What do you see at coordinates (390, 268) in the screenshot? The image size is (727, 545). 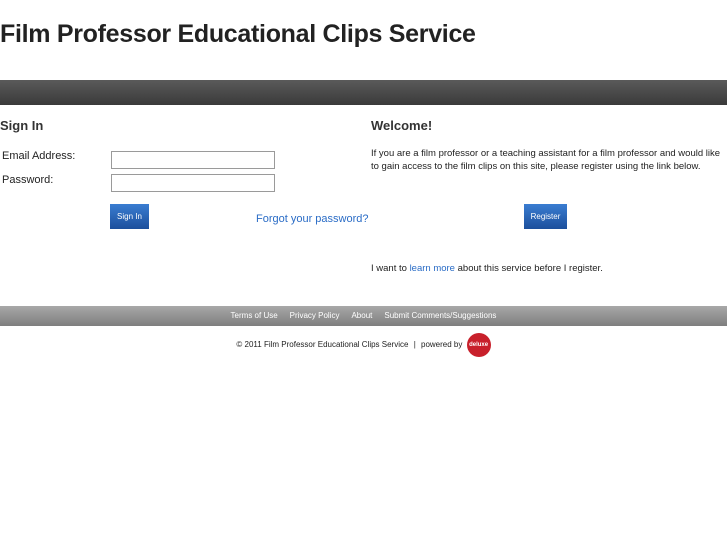 I see `learn-more-prefix: I want to` at bounding box center [390, 268].